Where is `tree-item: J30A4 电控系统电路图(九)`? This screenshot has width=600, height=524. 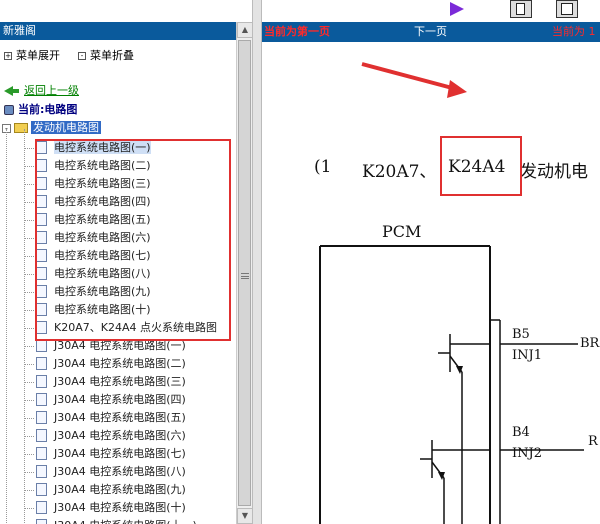
tree-item: J30A4 电控系统电路图(九) is located at coordinates (105, 490).